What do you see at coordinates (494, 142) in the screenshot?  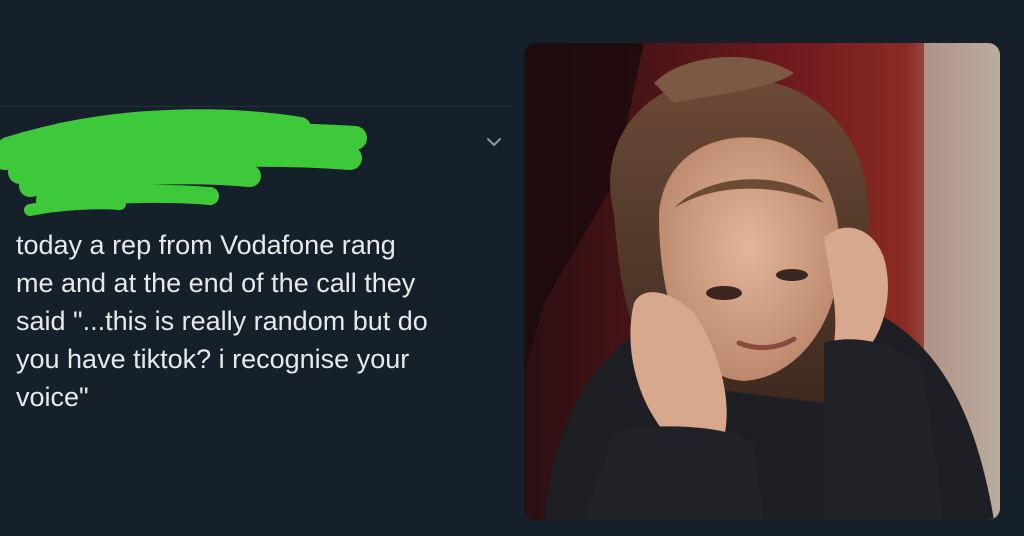 I see `chevron-down-icon` at bounding box center [494, 142].